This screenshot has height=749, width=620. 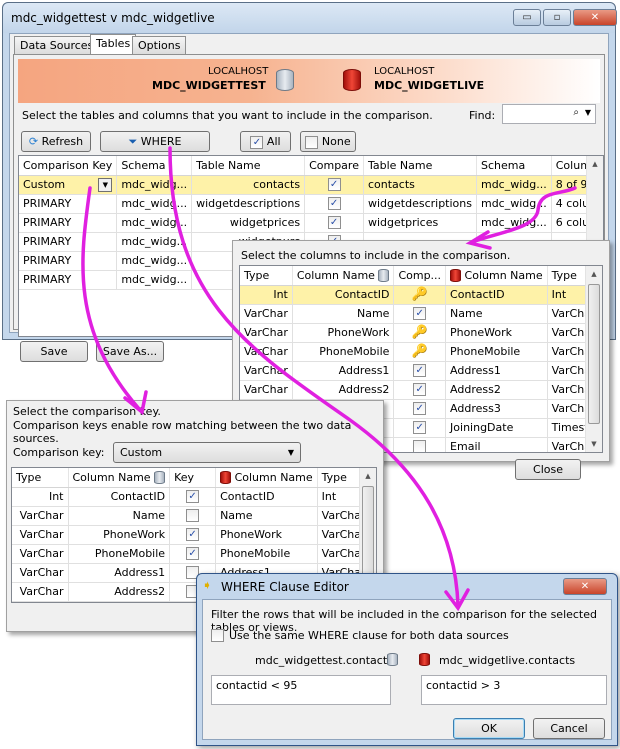 What do you see at coordinates (557, 17) in the screenshot?
I see `maximize-button: ▫` at bounding box center [557, 17].